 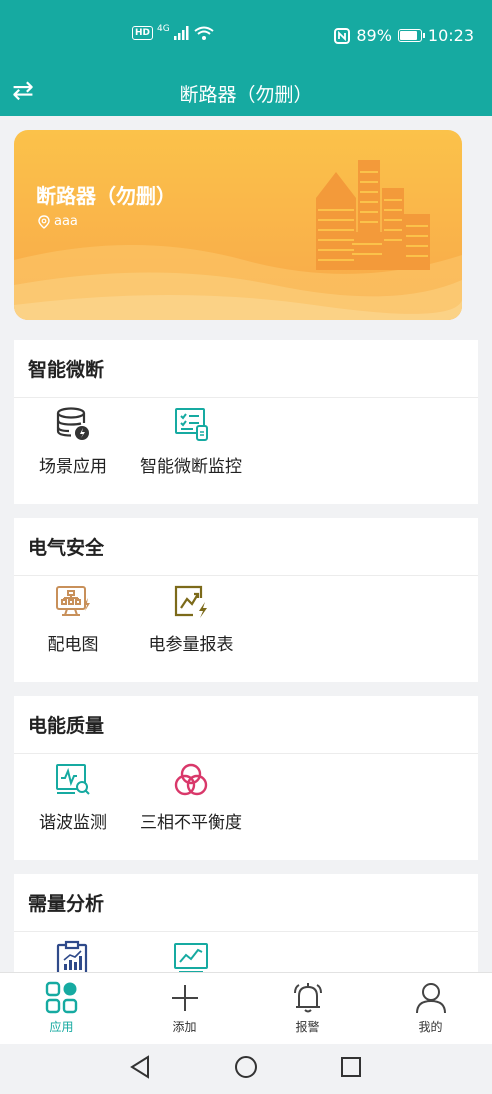 I want to click on apps-icon, so click(x=61, y=997).